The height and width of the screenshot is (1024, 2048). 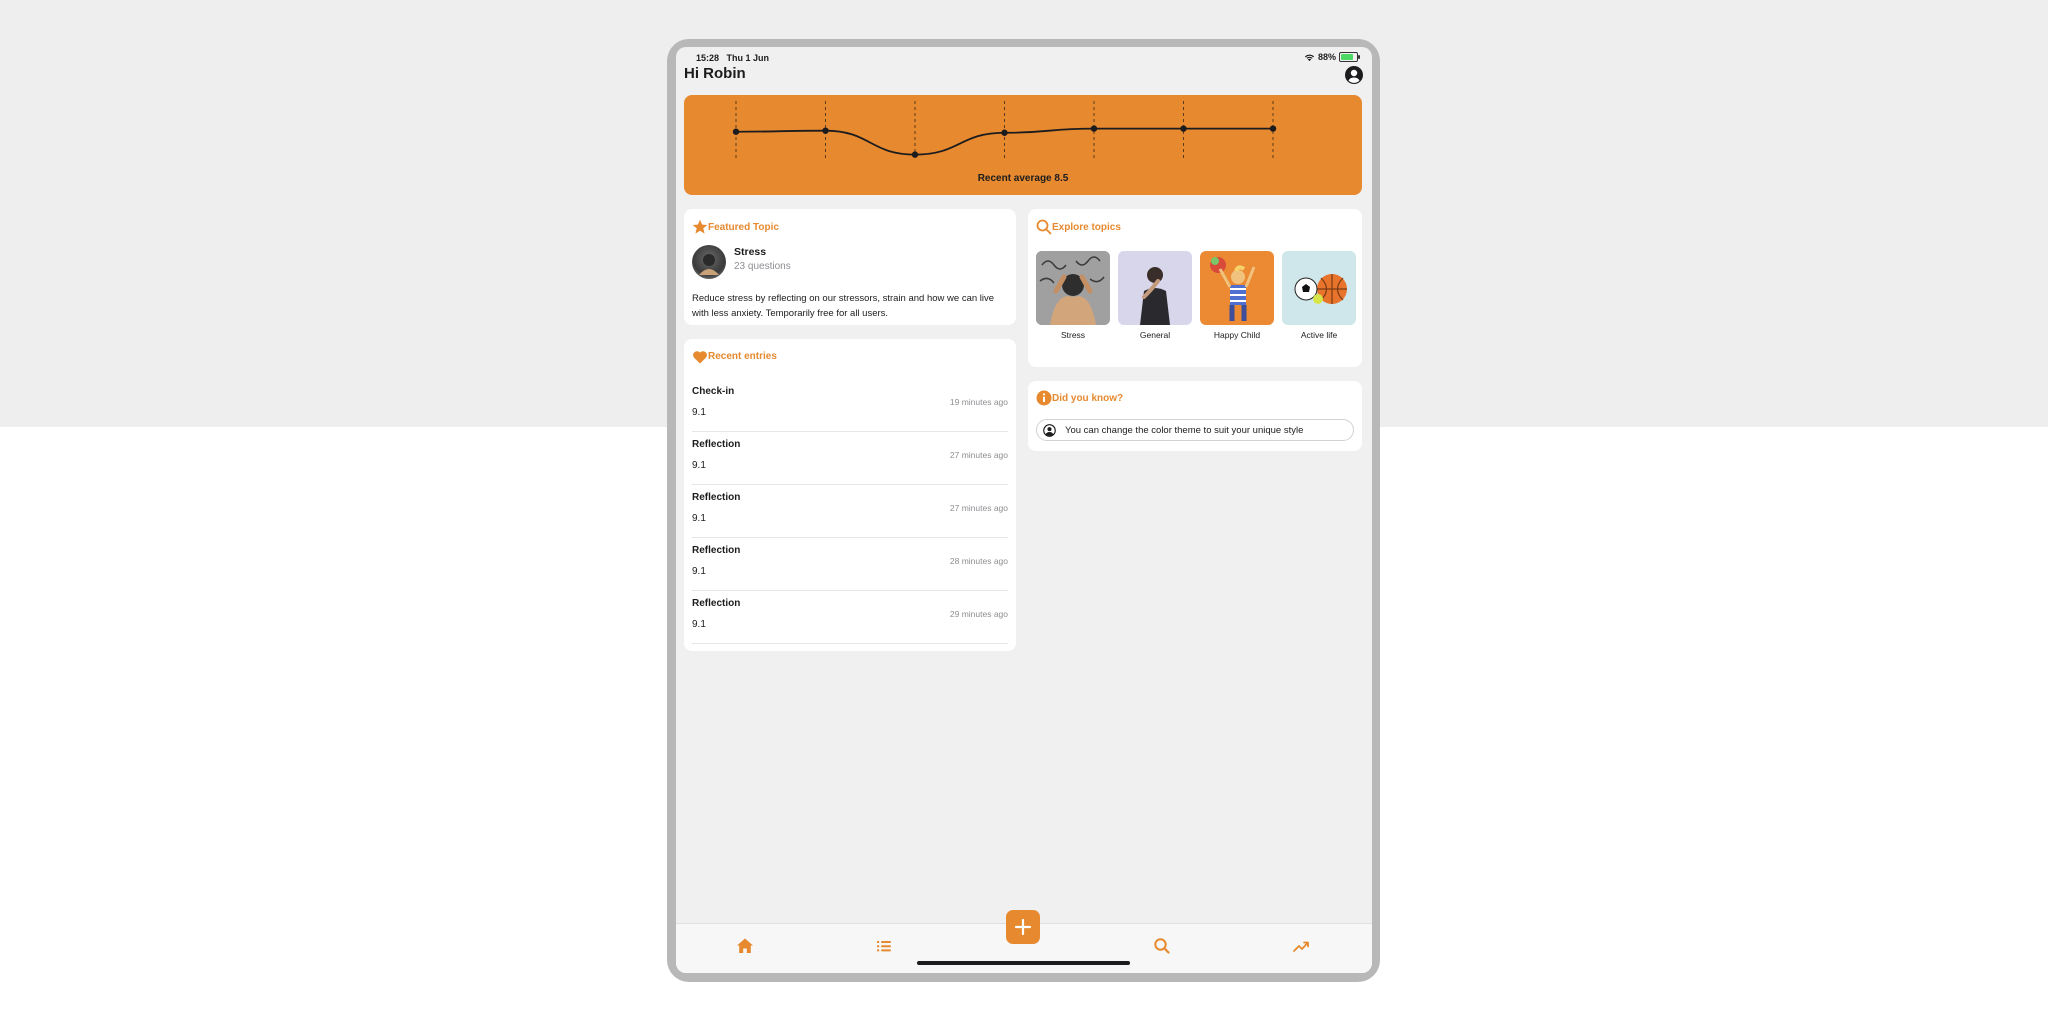 I want to click on info-icon, so click(x=1044, y=398).